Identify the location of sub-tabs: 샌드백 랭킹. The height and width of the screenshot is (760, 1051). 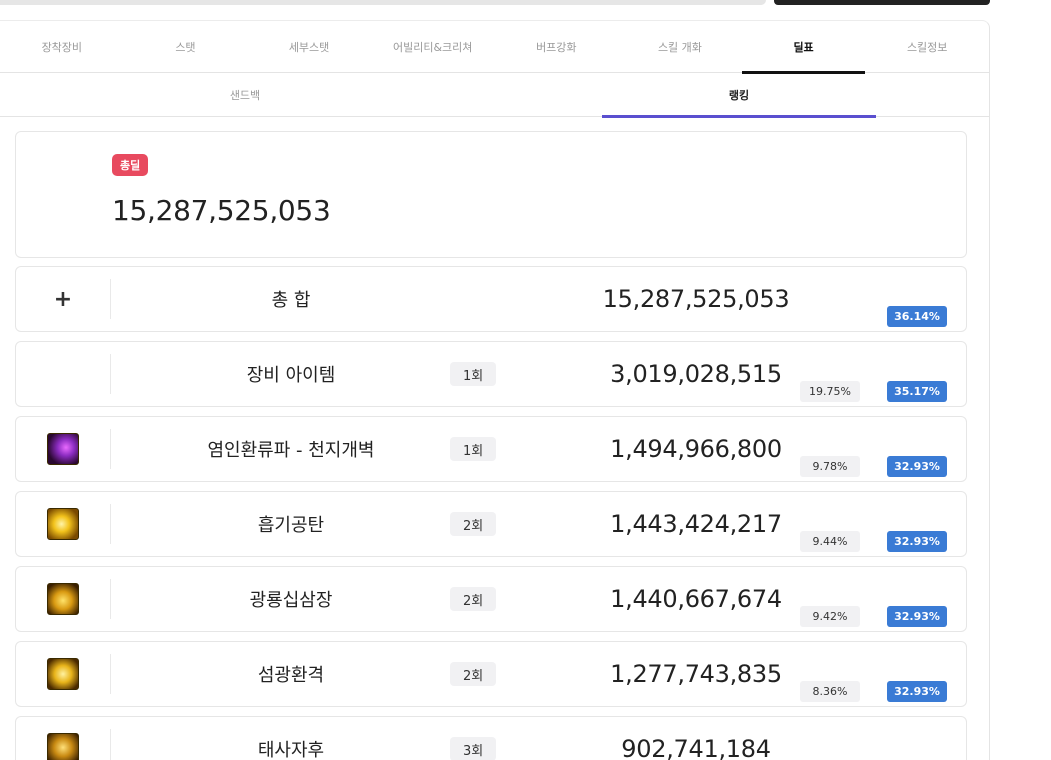
(494, 96).